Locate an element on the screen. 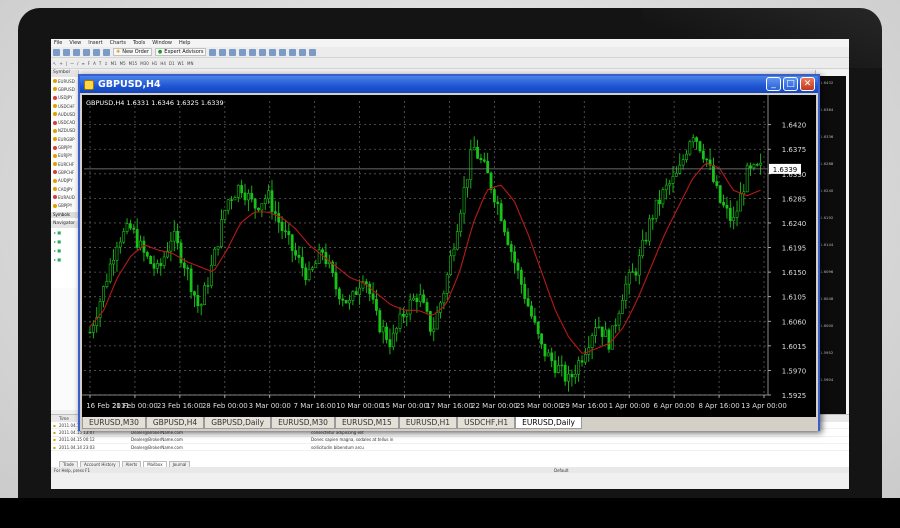  symbol-row: GBPUSD is located at coordinates (64, 89).